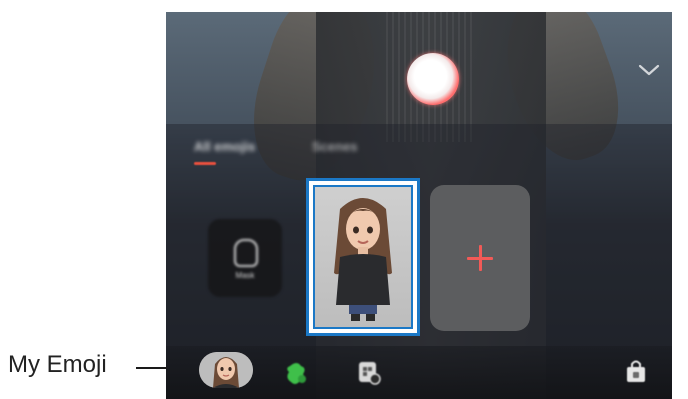  I want to click on callout-leader-line, so click(151, 368).